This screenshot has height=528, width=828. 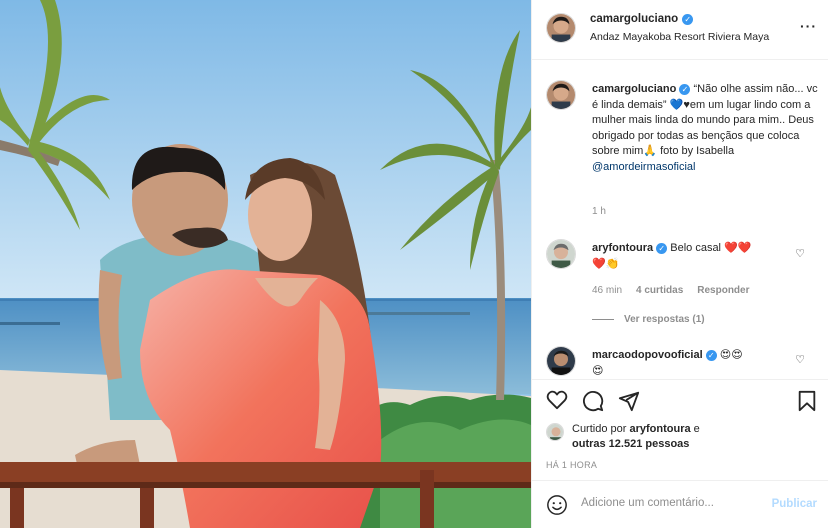 What do you see at coordinates (695, 429) in the screenshot?
I see `likes-middle: e` at bounding box center [695, 429].